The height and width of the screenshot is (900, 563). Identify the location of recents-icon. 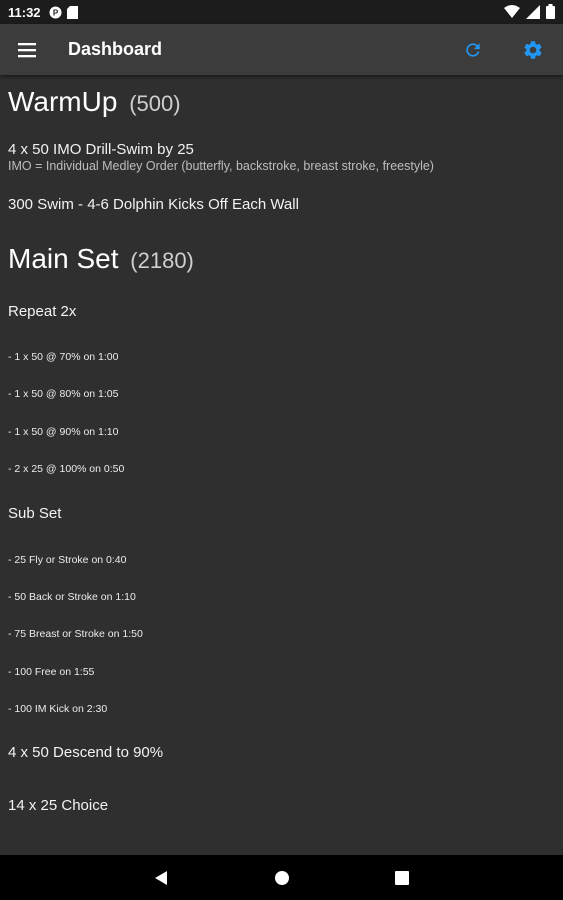
(402, 878).